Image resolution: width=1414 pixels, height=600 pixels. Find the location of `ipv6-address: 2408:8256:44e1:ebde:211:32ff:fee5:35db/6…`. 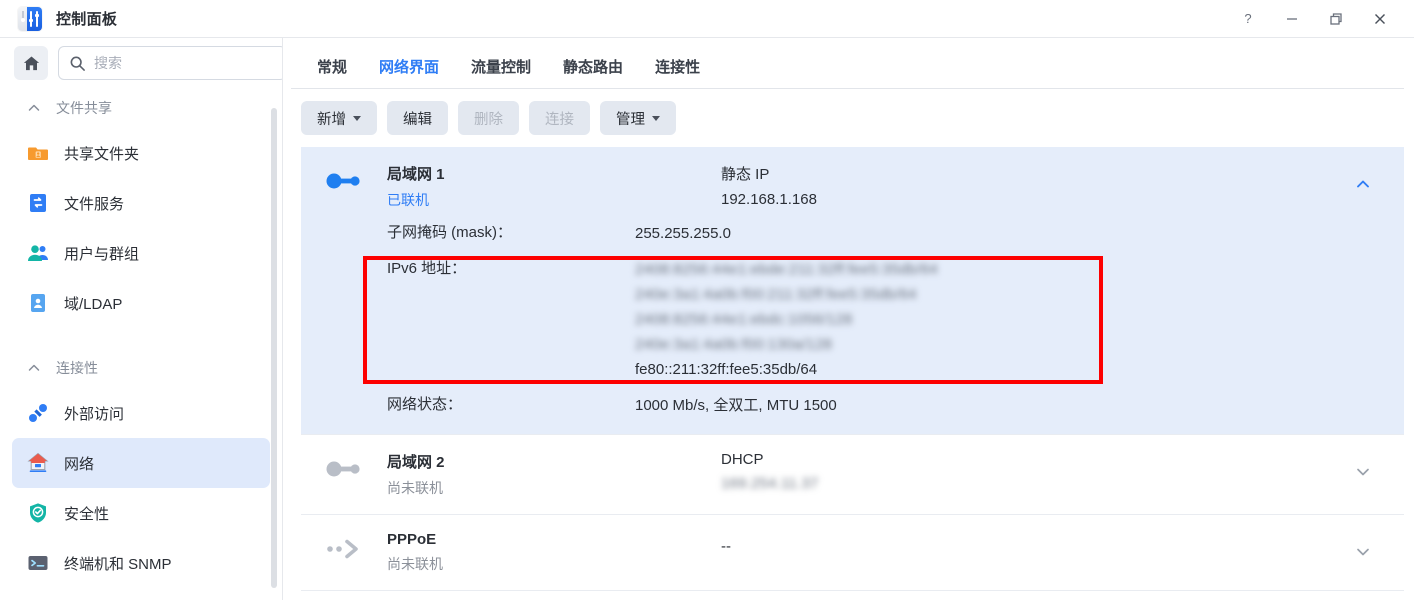

ipv6-address: 2408:8256:44e1:ebde:211:32ff:fee5:35db/6… is located at coordinates (786, 269).